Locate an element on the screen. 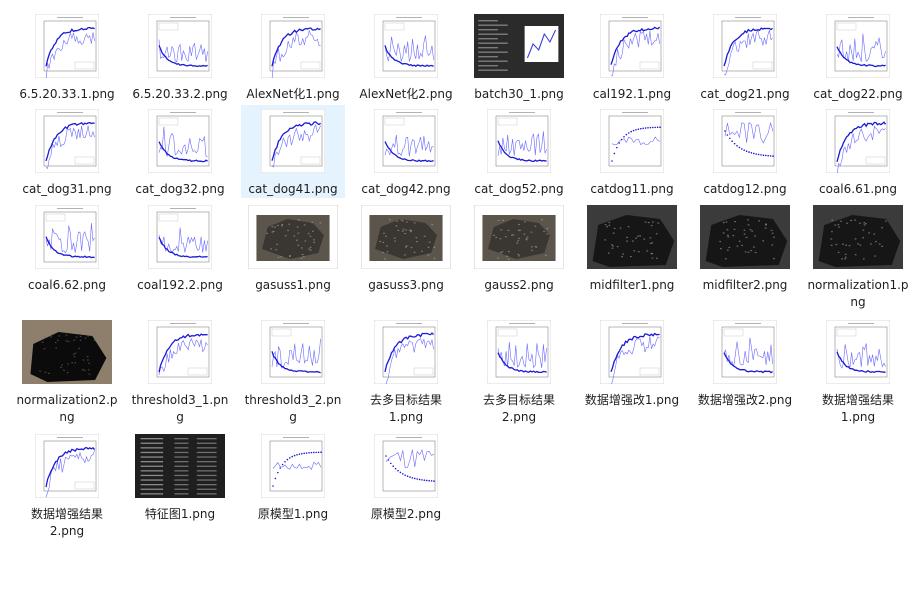  file-name-label: catdog12.png is located at coordinates (745, 189).